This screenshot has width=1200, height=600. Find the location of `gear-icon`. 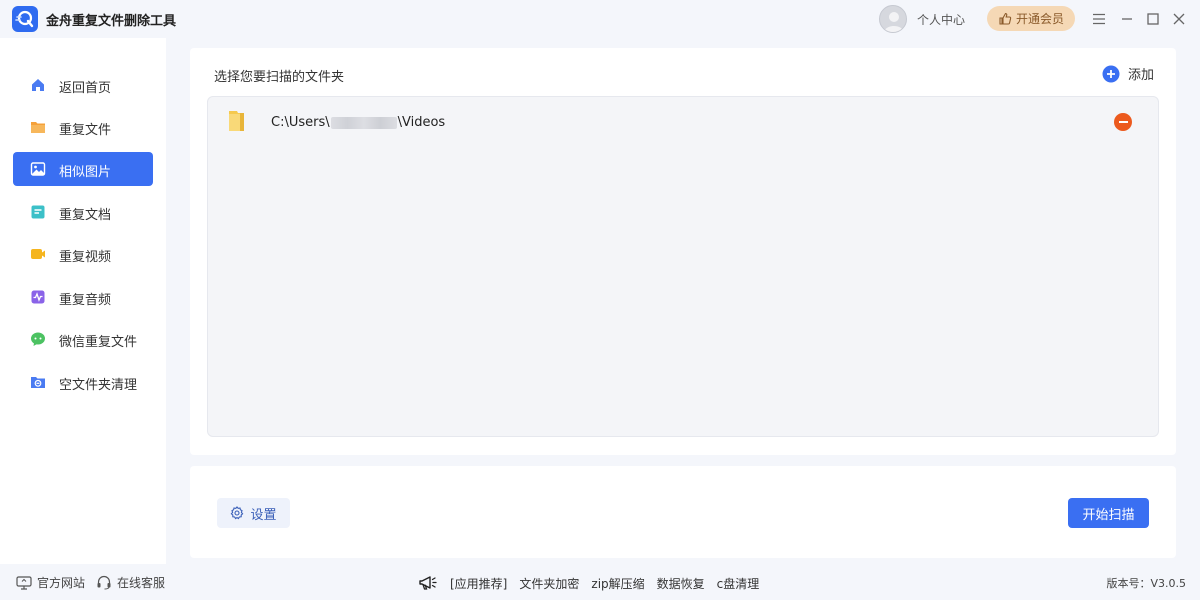

gear-icon is located at coordinates (237, 513).